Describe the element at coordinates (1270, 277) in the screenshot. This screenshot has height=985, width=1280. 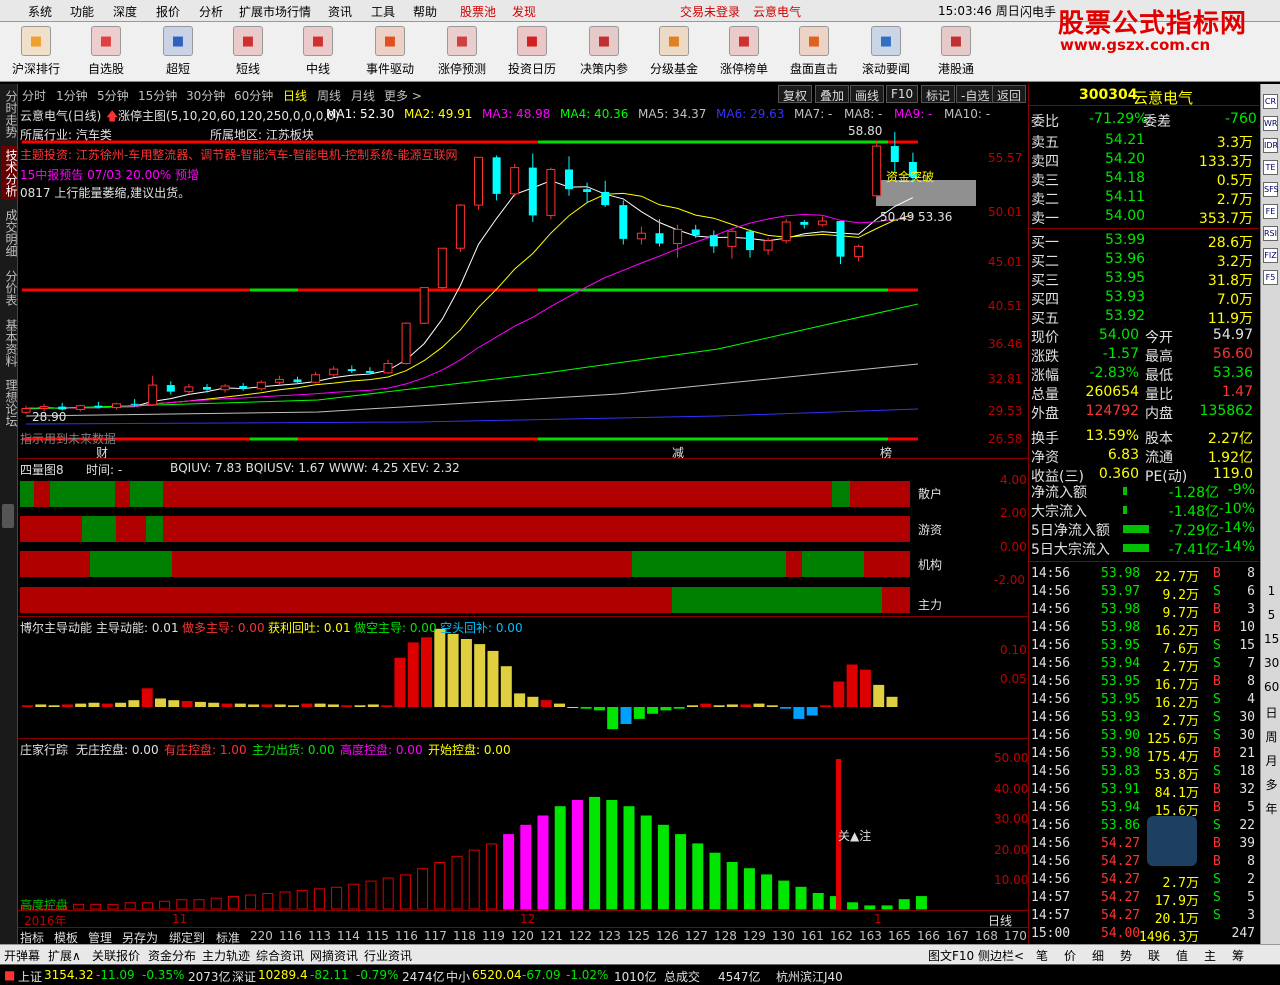
I see `right-strip-icon-8: F5` at that location.